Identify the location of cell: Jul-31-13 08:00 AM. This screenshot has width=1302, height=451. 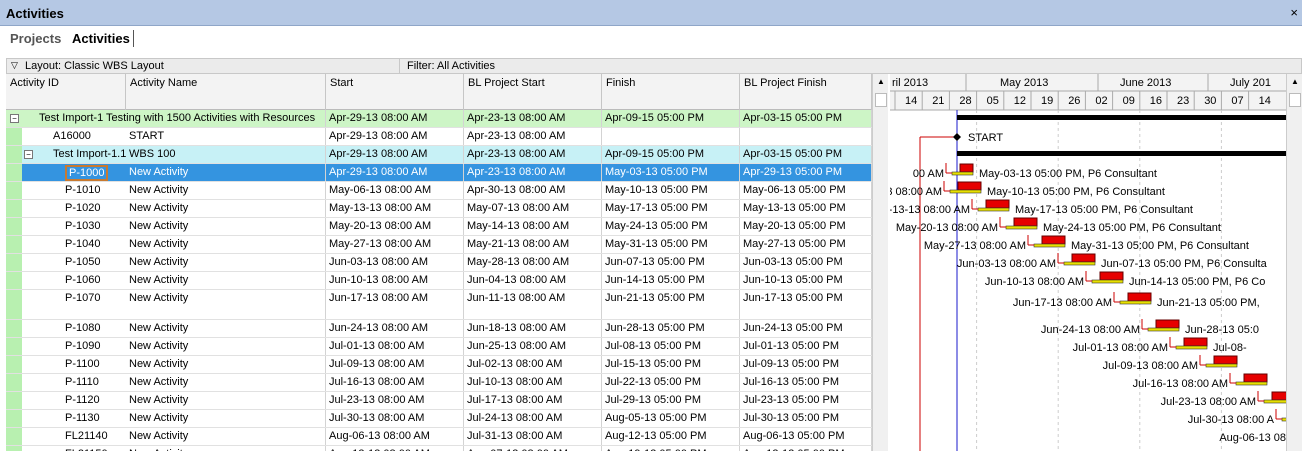
(533, 436).